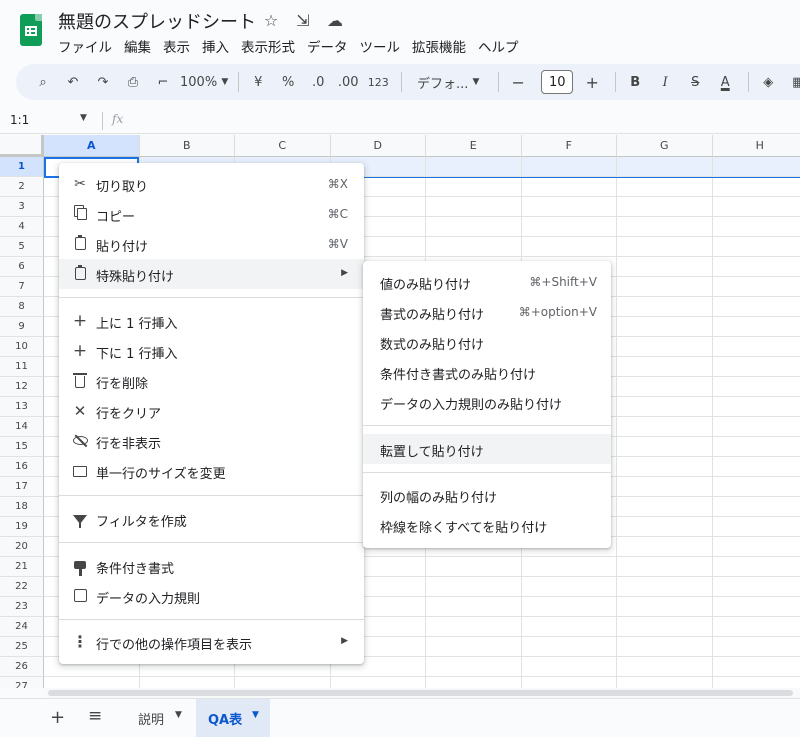 This screenshot has height=737, width=800. What do you see at coordinates (474, 146) in the screenshot?
I see `column-header: E` at bounding box center [474, 146].